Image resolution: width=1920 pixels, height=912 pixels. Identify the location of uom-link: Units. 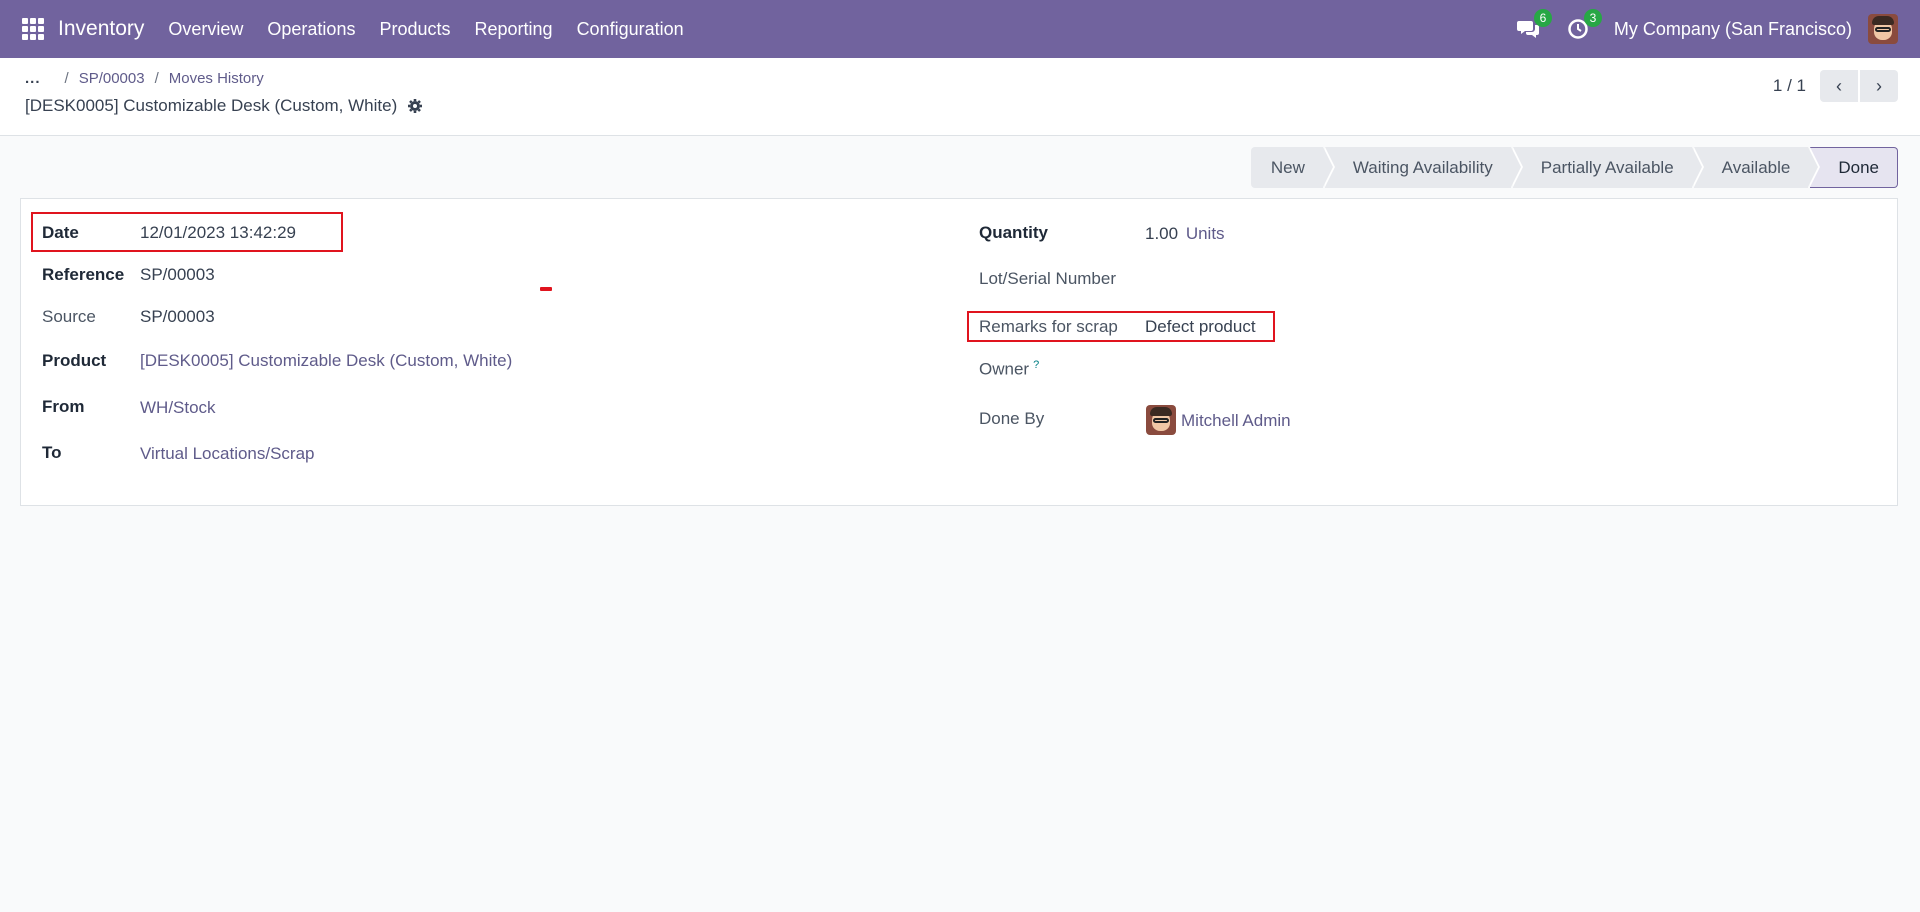
(1205, 233).